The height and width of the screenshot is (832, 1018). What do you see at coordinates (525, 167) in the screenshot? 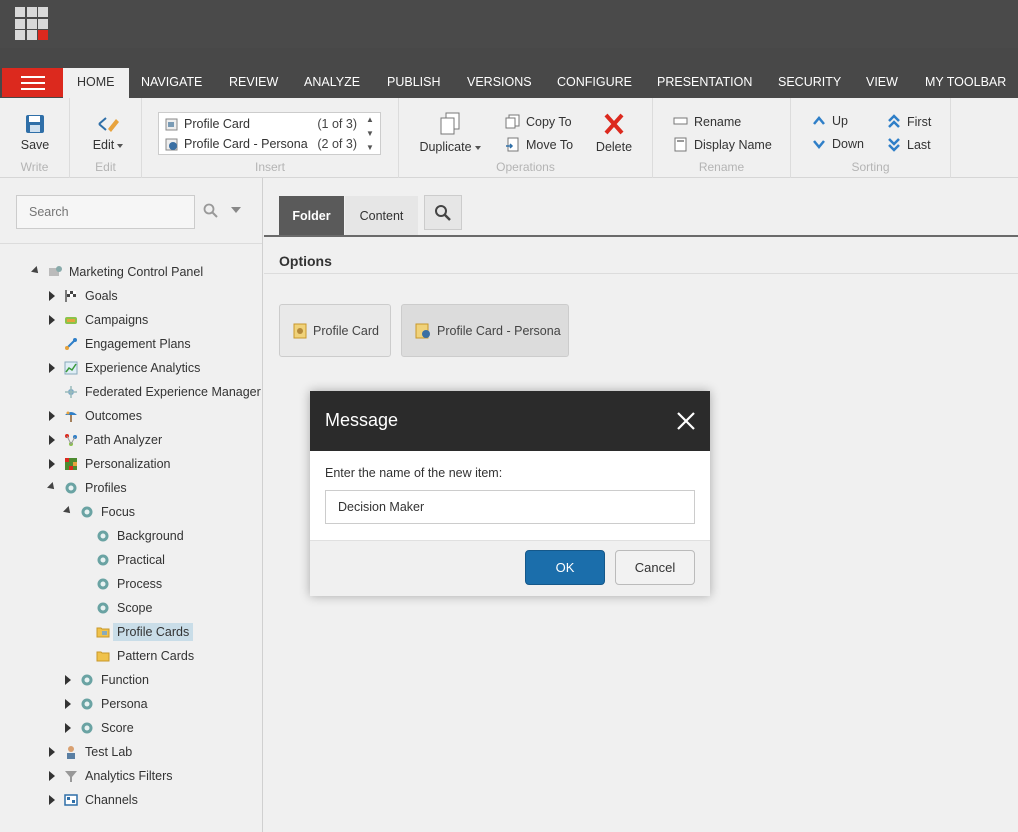
I see `ribbon-group-label: Operations` at bounding box center [525, 167].